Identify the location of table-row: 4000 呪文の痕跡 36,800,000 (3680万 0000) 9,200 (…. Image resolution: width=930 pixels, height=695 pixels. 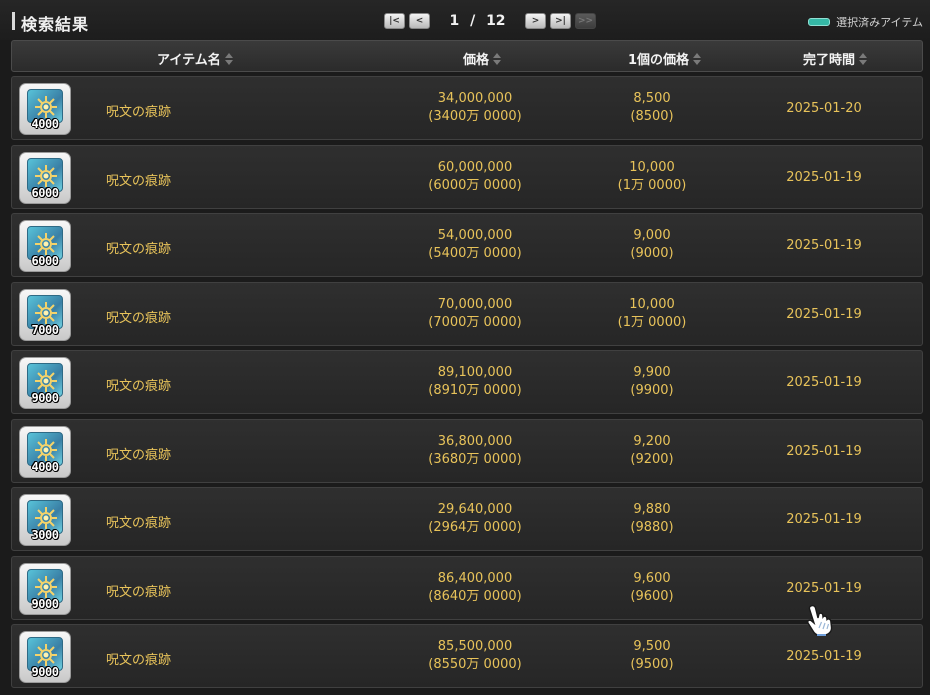
(467, 450).